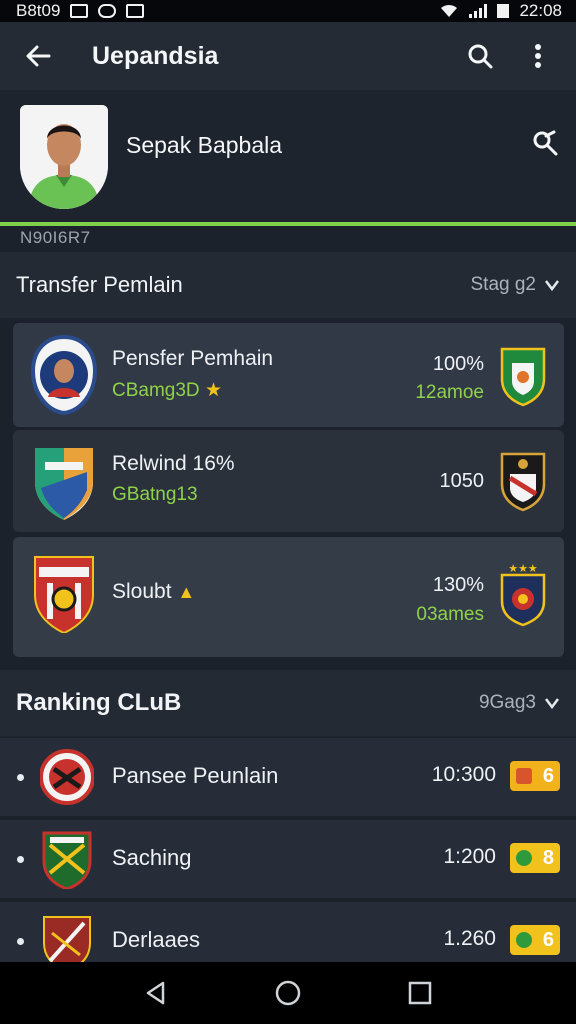 Image resolution: width=576 pixels, height=1024 pixels. I want to click on transfer-card-title: Pensfer Pemhain, so click(193, 358).